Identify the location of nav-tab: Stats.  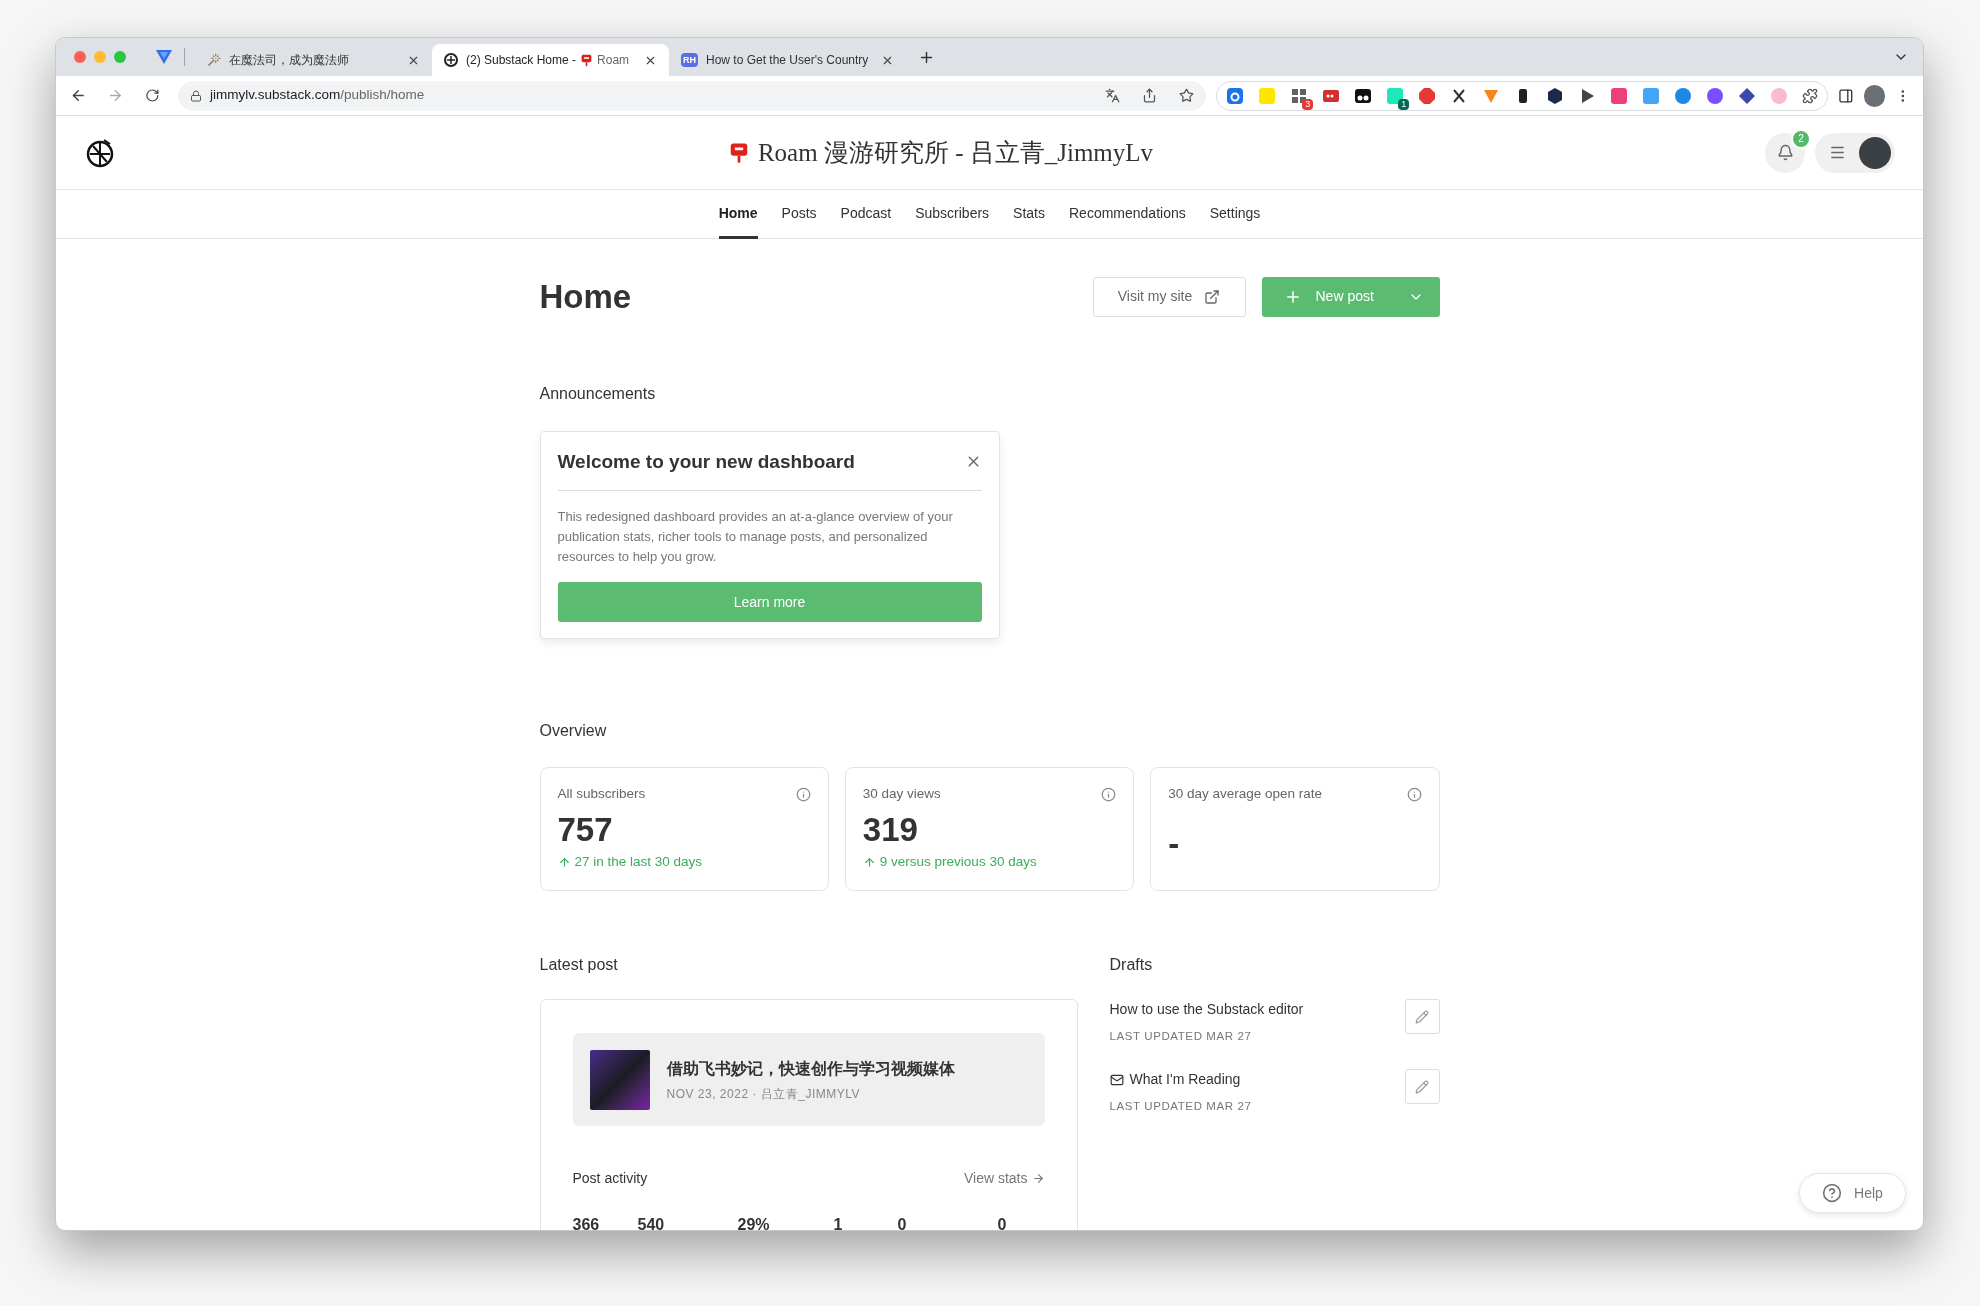
(1029, 214).